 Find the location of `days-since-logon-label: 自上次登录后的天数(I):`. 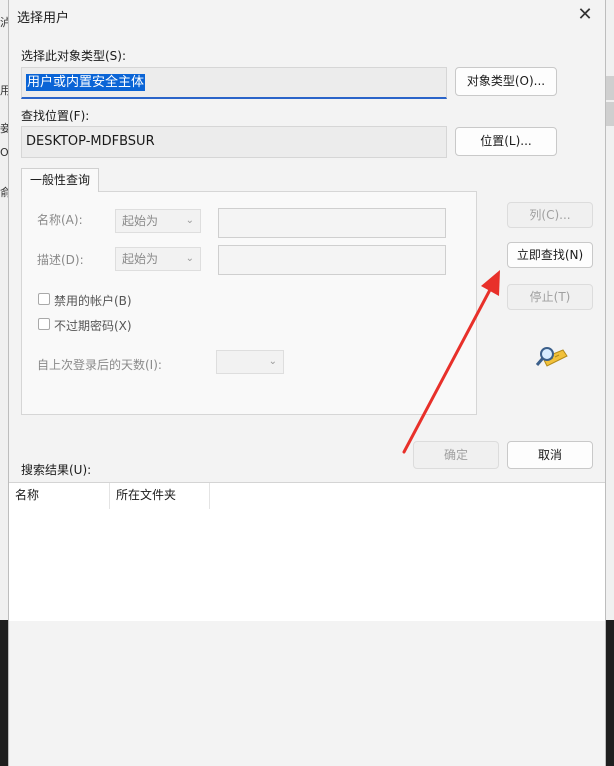

days-since-logon-label: 自上次登录后的天数(I): is located at coordinates (99, 365).